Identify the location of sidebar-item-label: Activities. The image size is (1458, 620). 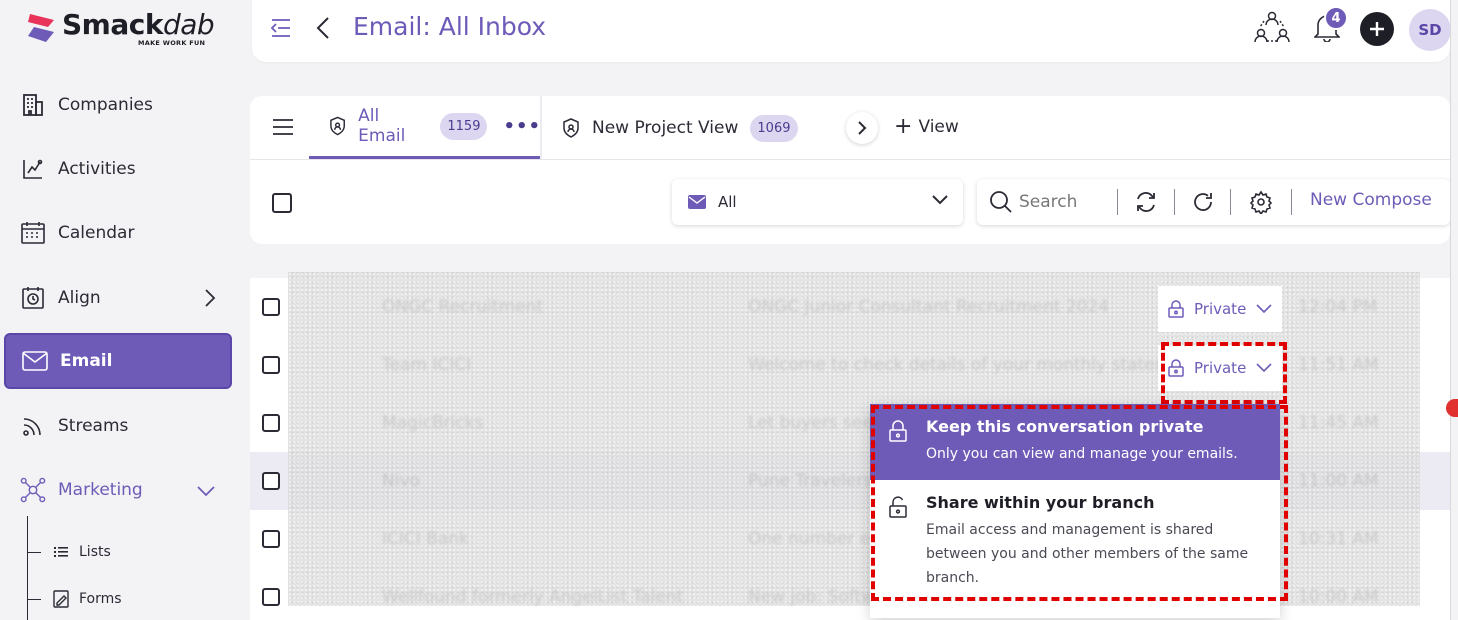
(97, 169).